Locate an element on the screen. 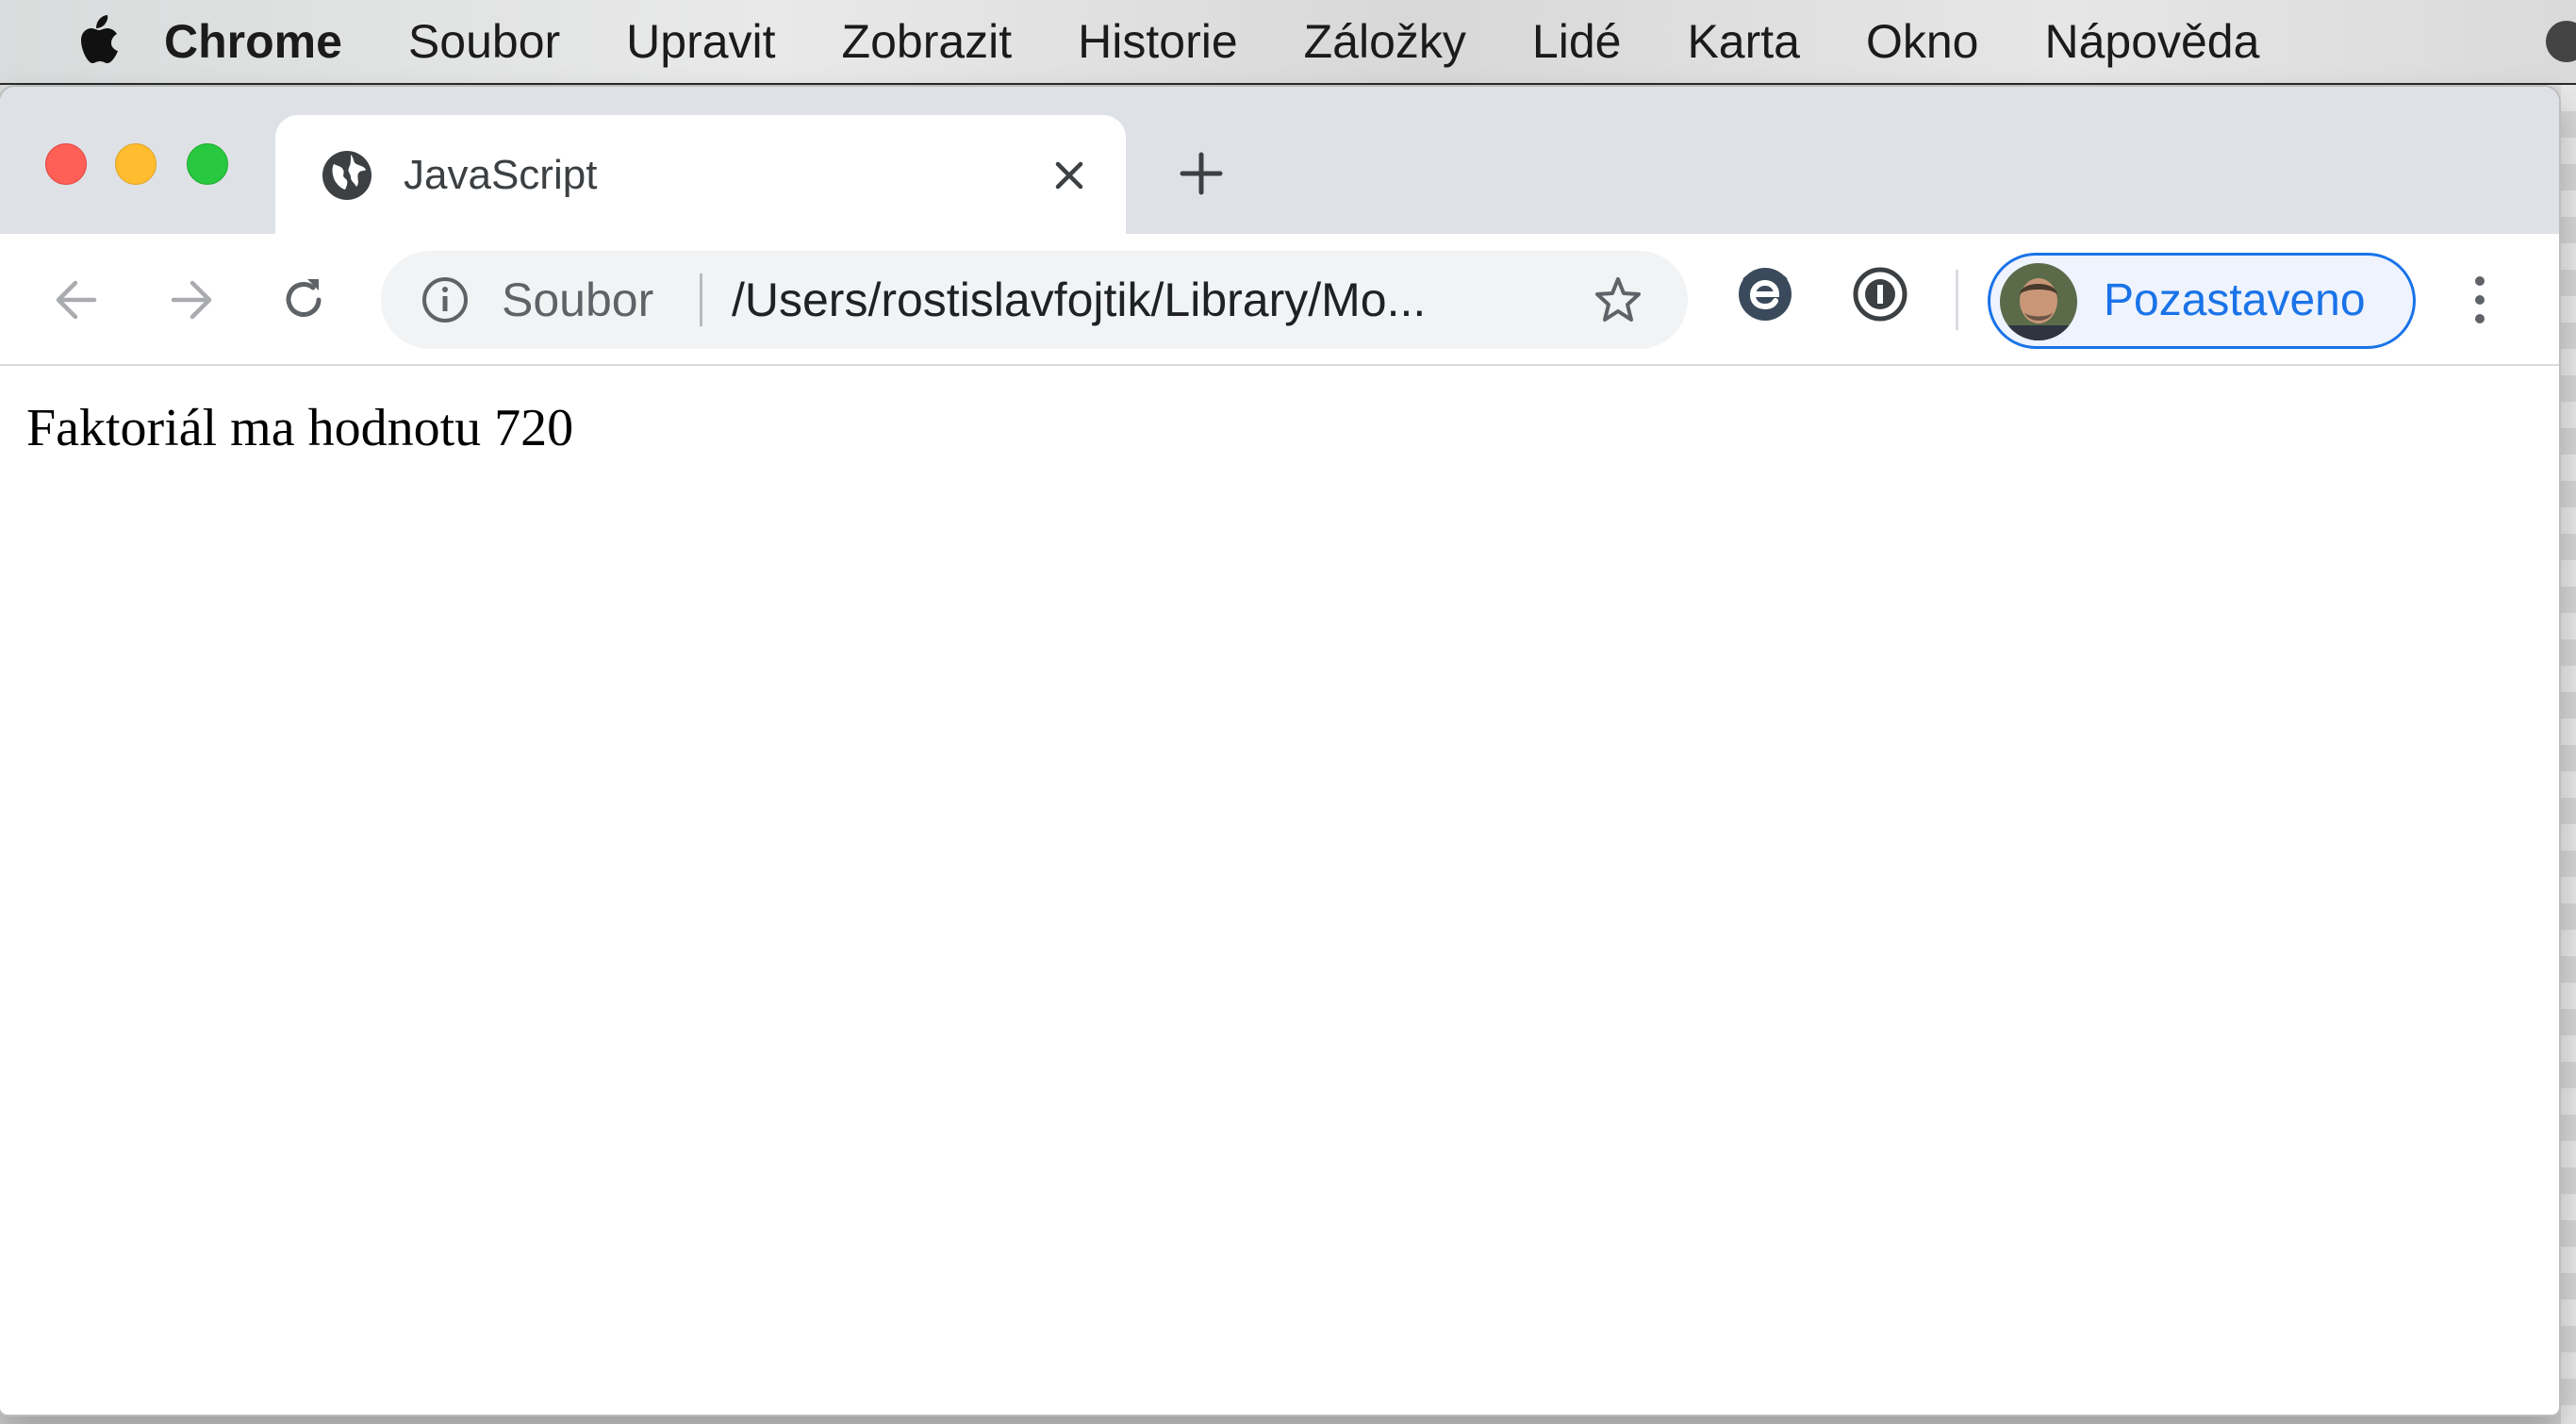 The height and width of the screenshot is (1424, 2576). url-scheme-label: Soubor is located at coordinates (578, 299).